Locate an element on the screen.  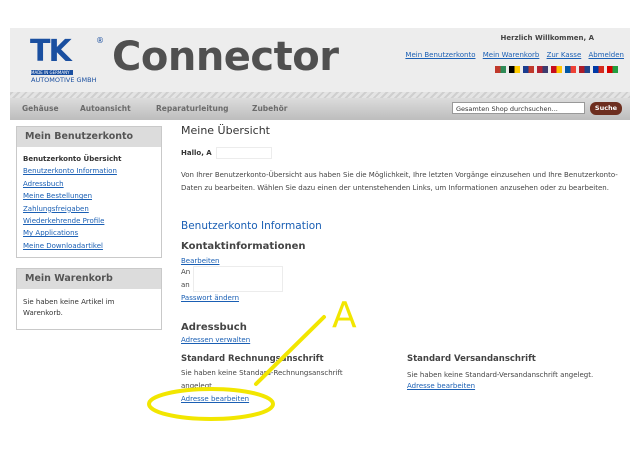
annotation-label: A is located at coordinates (344, 315).